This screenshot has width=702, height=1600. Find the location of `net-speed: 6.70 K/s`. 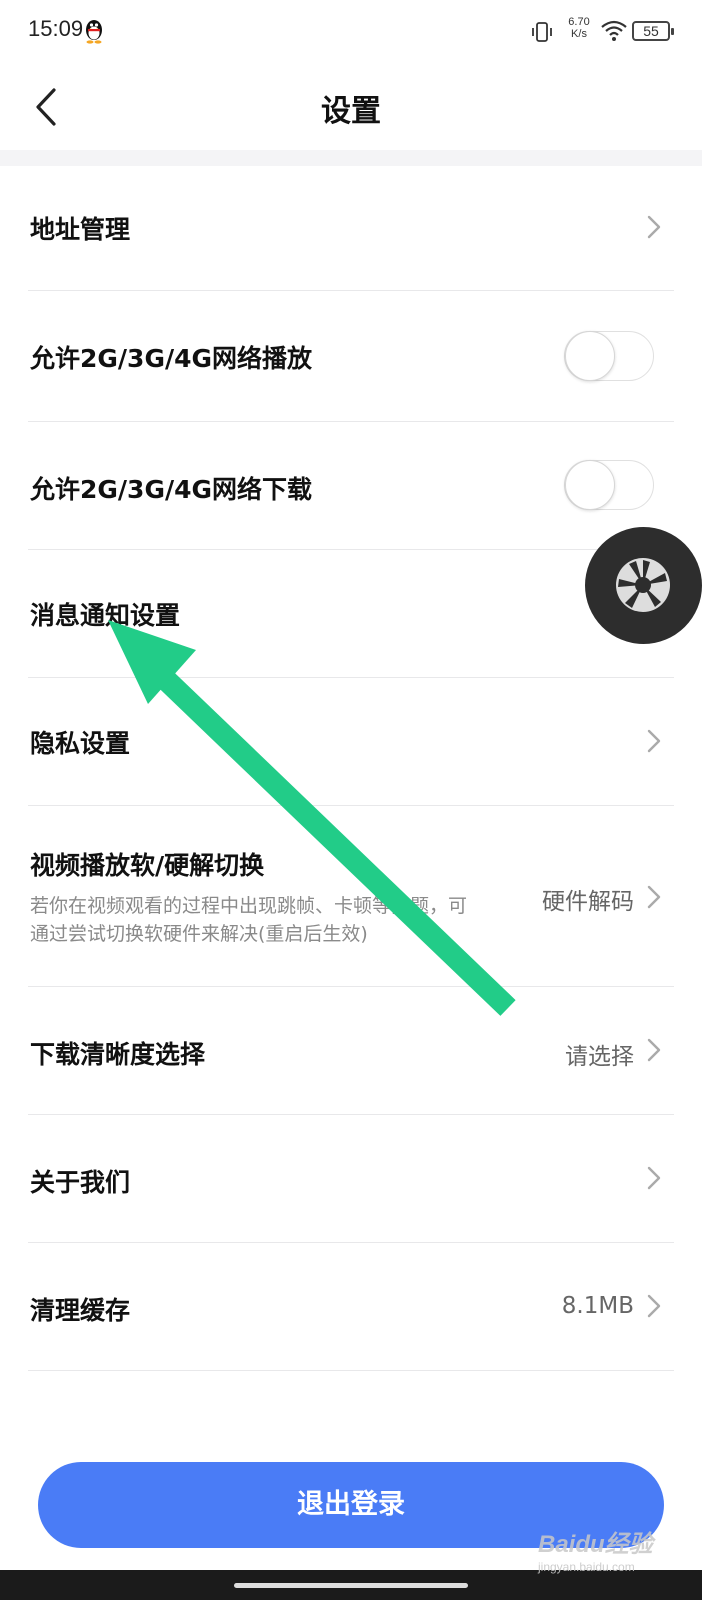

net-speed: 6.70 K/s is located at coordinates (579, 28).